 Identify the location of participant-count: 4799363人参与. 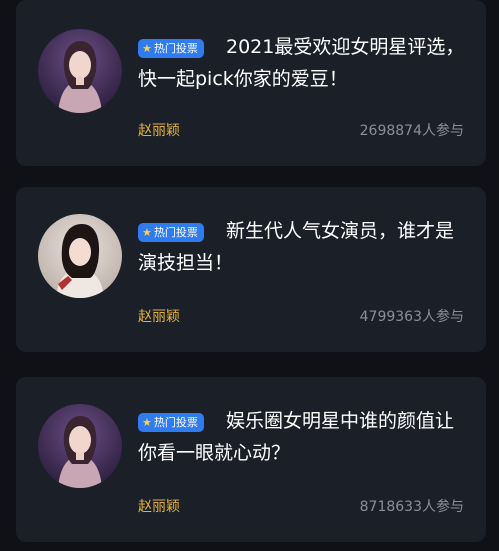
(411, 317).